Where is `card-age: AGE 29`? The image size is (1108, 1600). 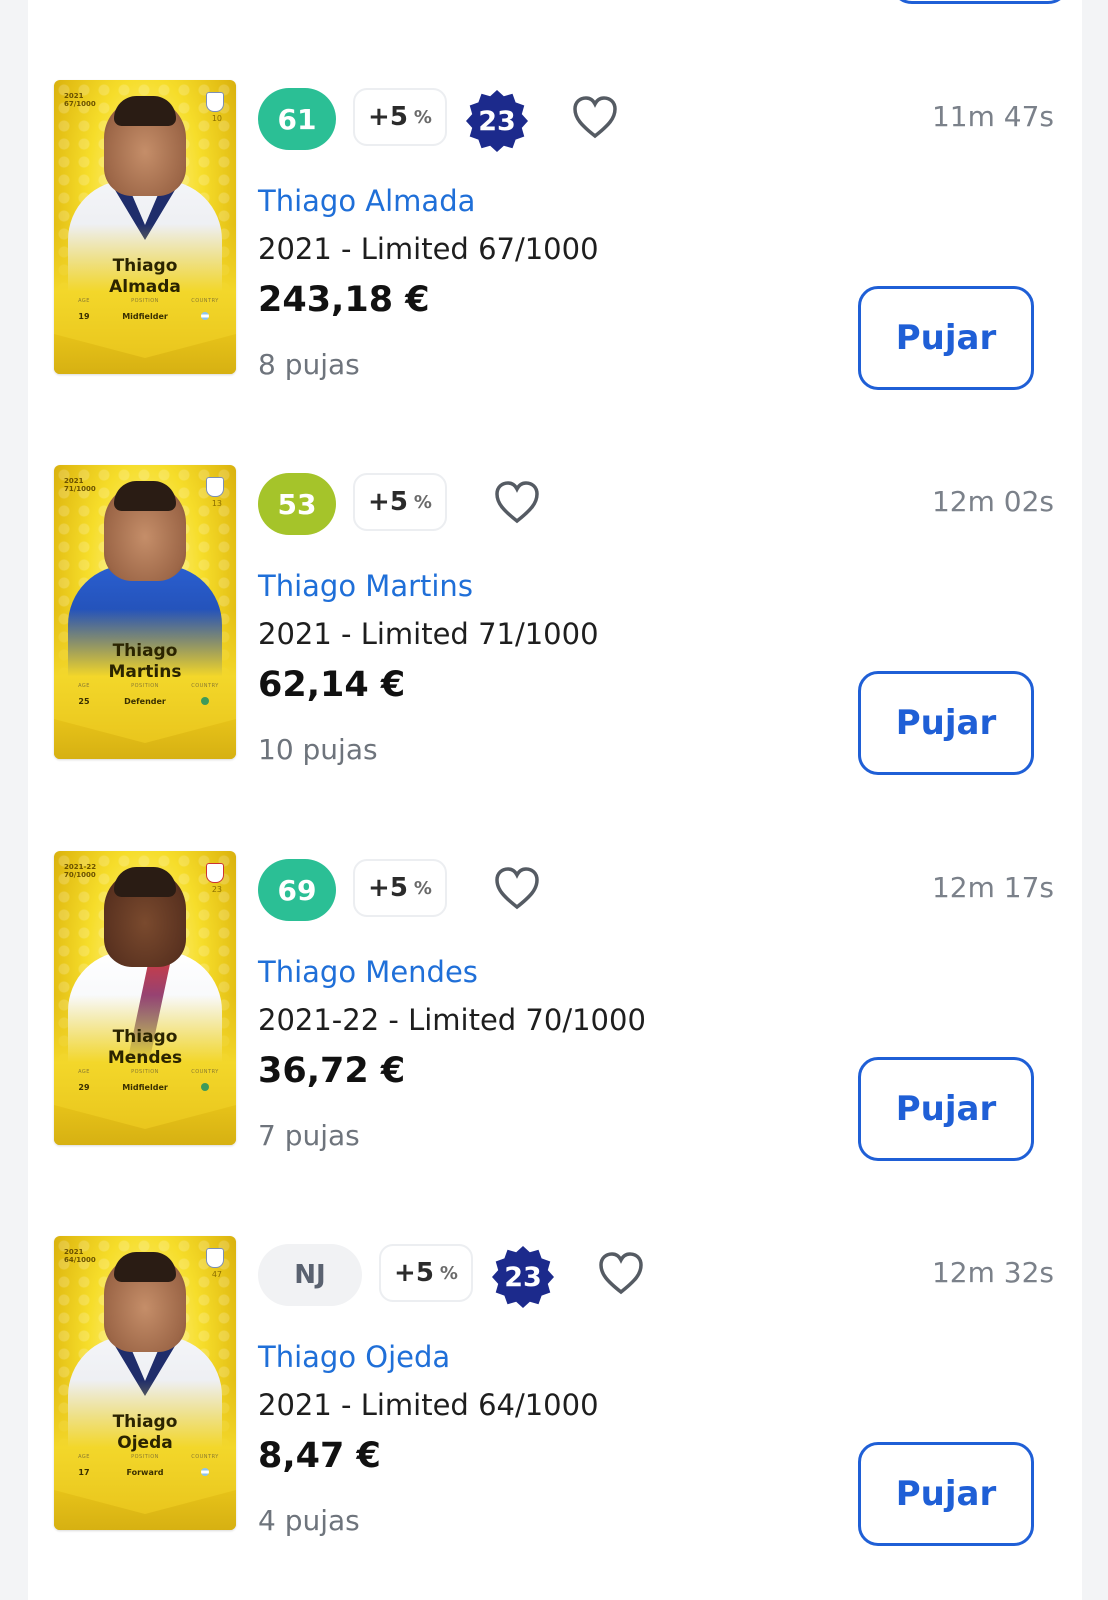 card-age: AGE 29 is located at coordinates (84, 1080).